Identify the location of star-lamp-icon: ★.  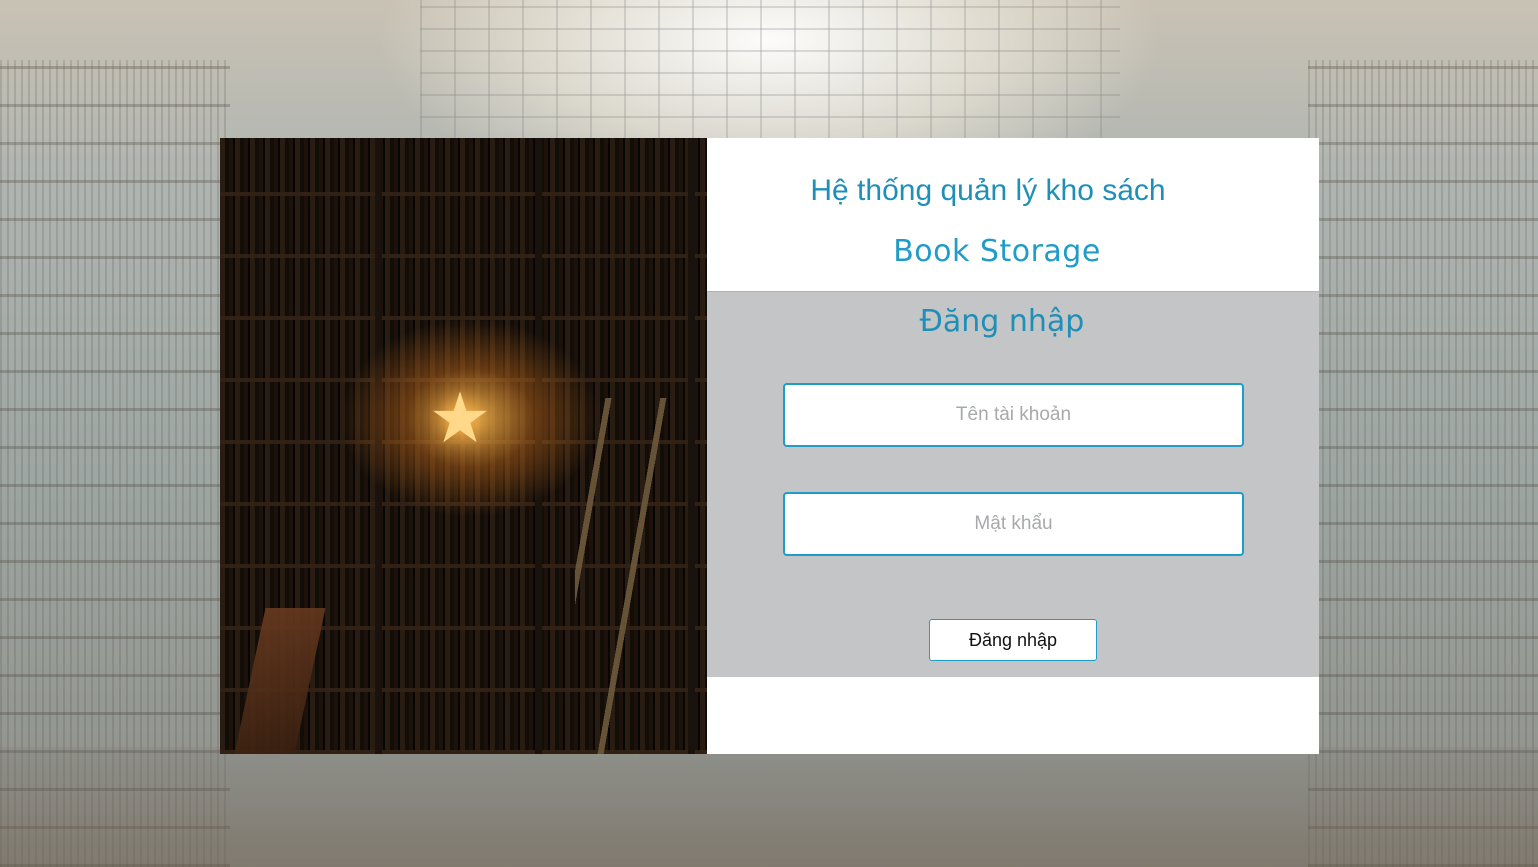
(460, 418).